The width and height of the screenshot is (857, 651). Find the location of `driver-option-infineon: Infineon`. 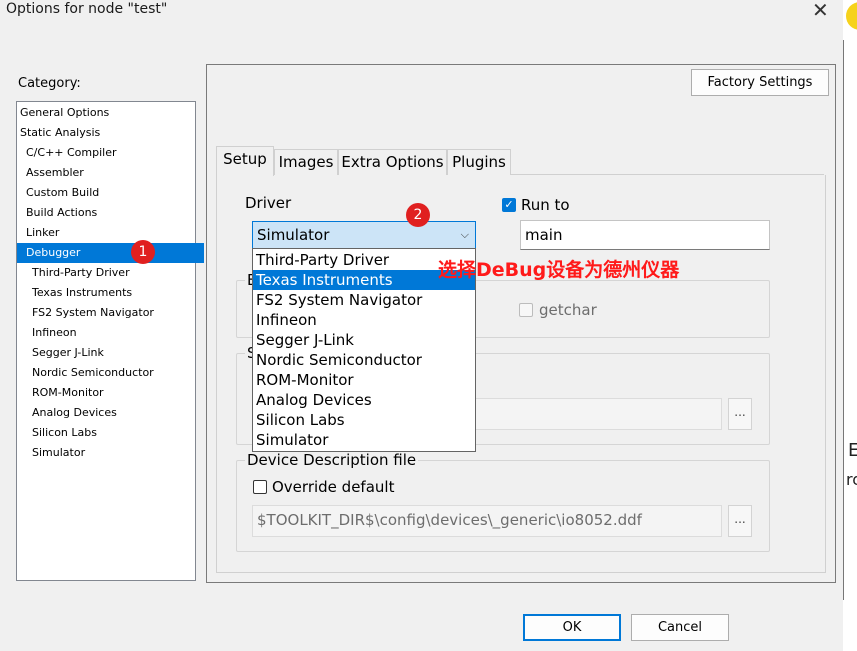

driver-option-infineon: Infineon is located at coordinates (364, 320).